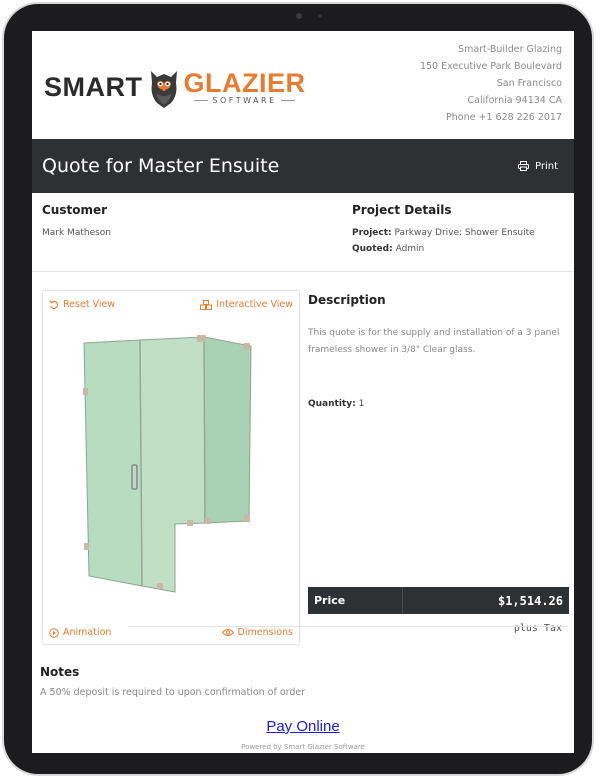 Image resolution: width=600 pixels, height=780 pixels. Describe the element at coordinates (77, 233) in the screenshot. I see `customer-name: Mark Matheson` at that location.